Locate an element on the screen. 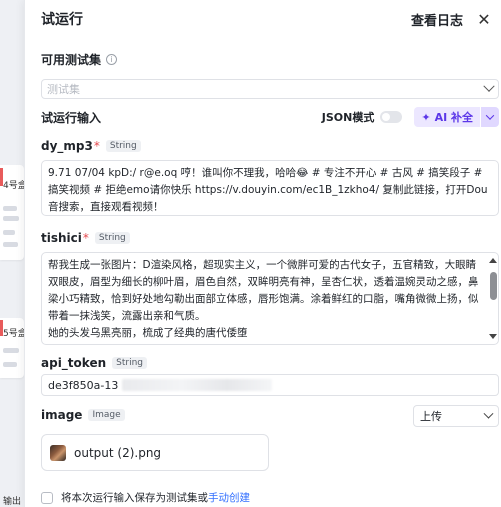 The width and height of the screenshot is (501, 507). api-token-input: de3f850a-13 is located at coordinates (270, 385).